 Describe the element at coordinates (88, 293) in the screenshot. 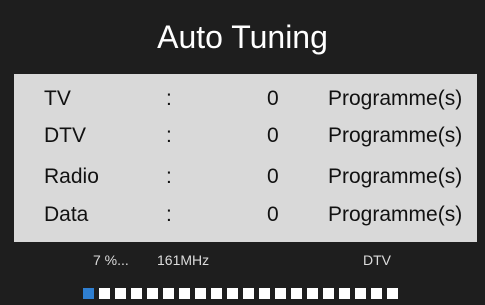

I see `progress-segment-done` at that location.